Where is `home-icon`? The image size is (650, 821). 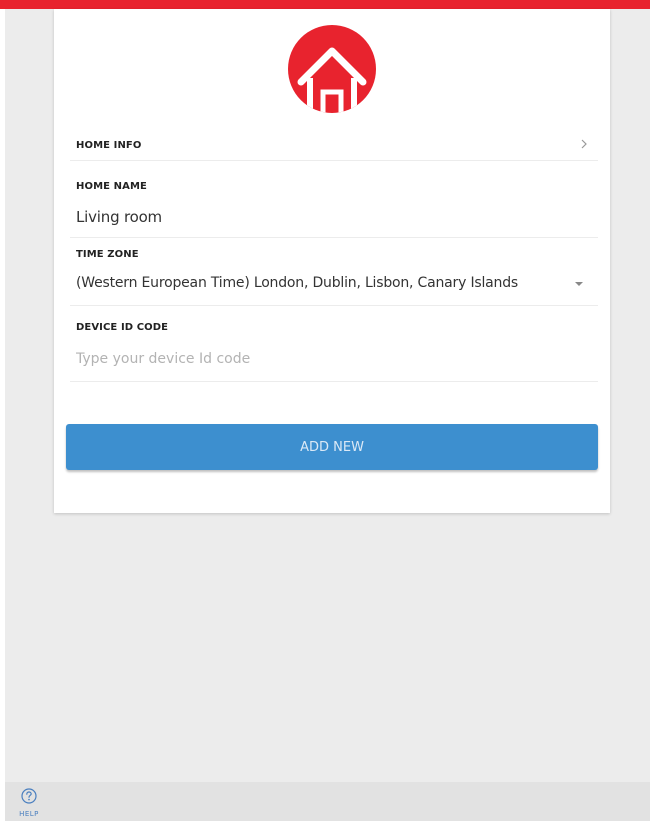
home-icon is located at coordinates (332, 80).